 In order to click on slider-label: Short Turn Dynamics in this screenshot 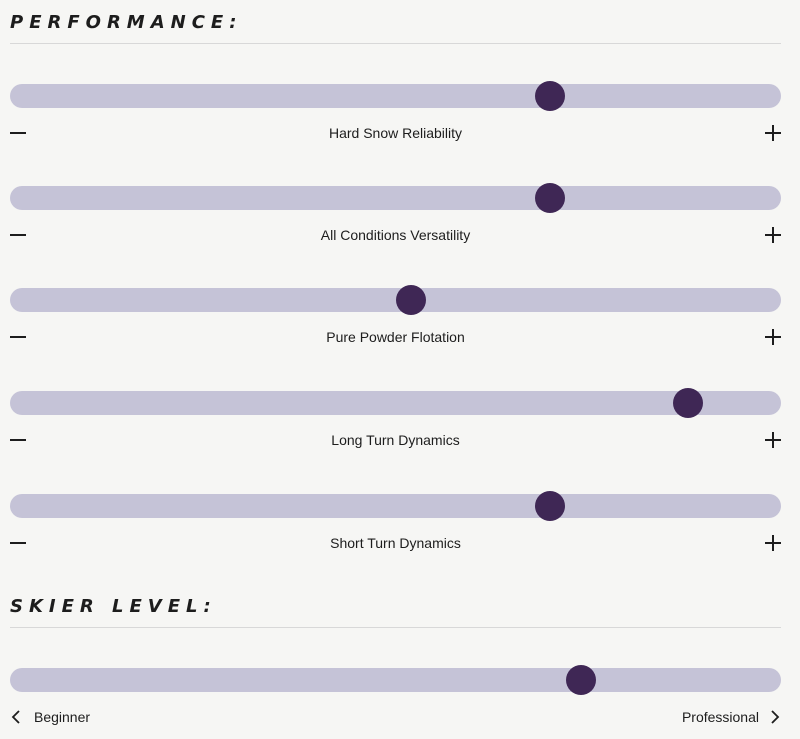, I will do `click(395, 543)`.